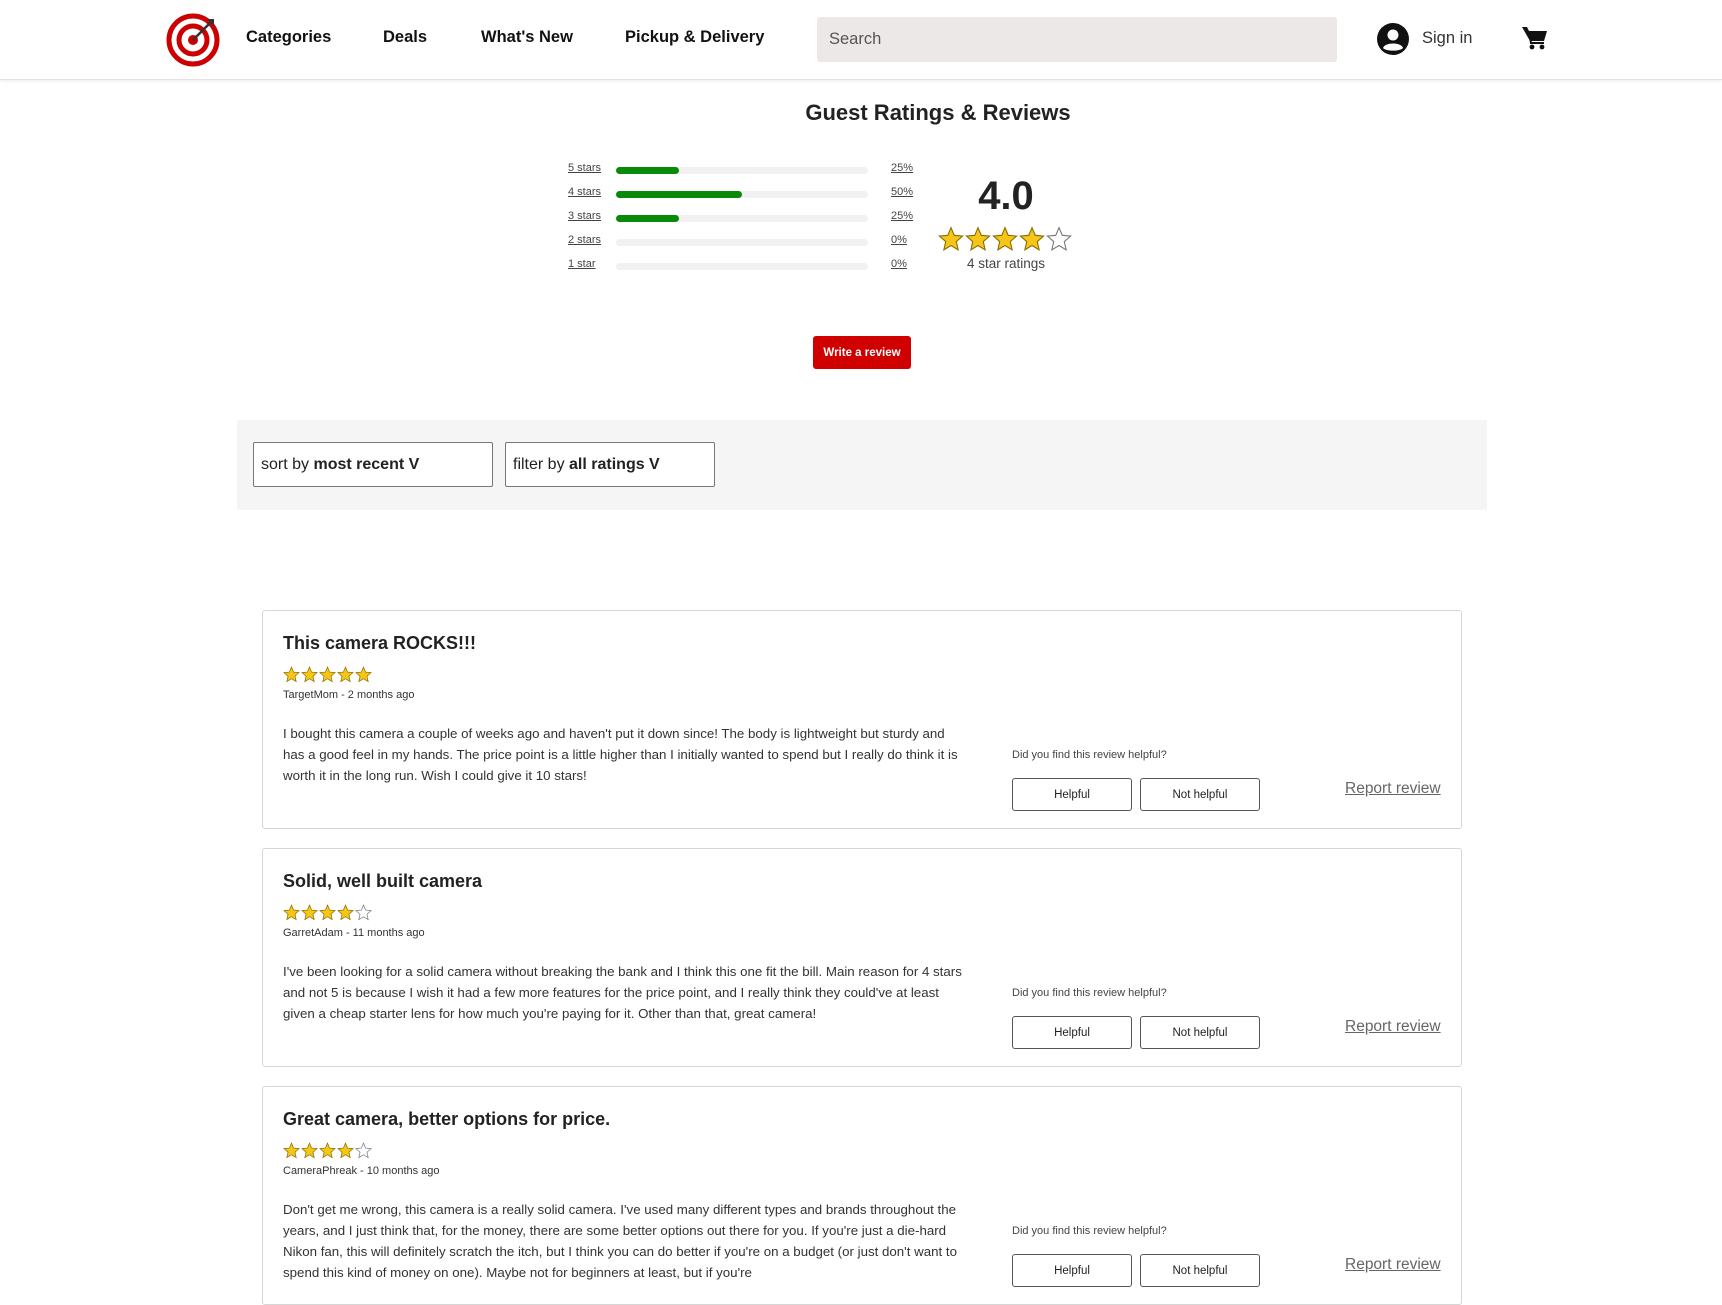 This screenshot has width=1722, height=1305. I want to click on cart-icon, so click(1535, 38).